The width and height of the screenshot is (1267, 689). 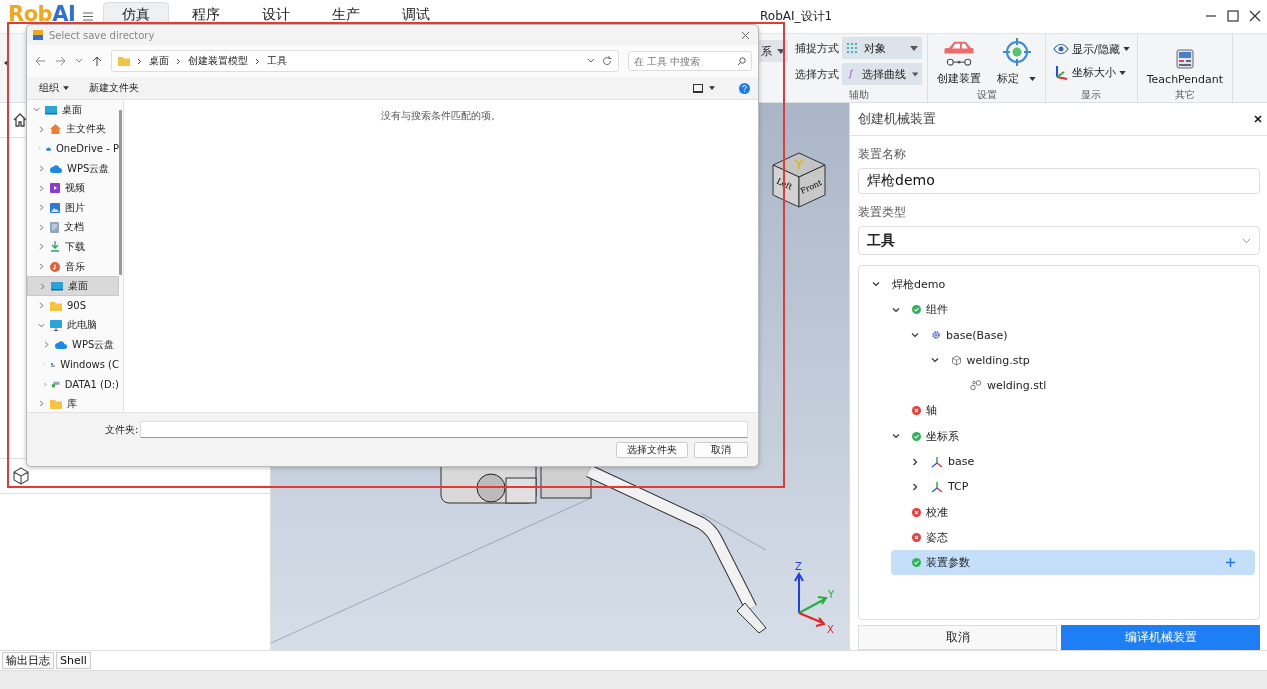 What do you see at coordinates (882, 213) in the screenshot?
I see `field-label: 装置类型` at bounding box center [882, 213].